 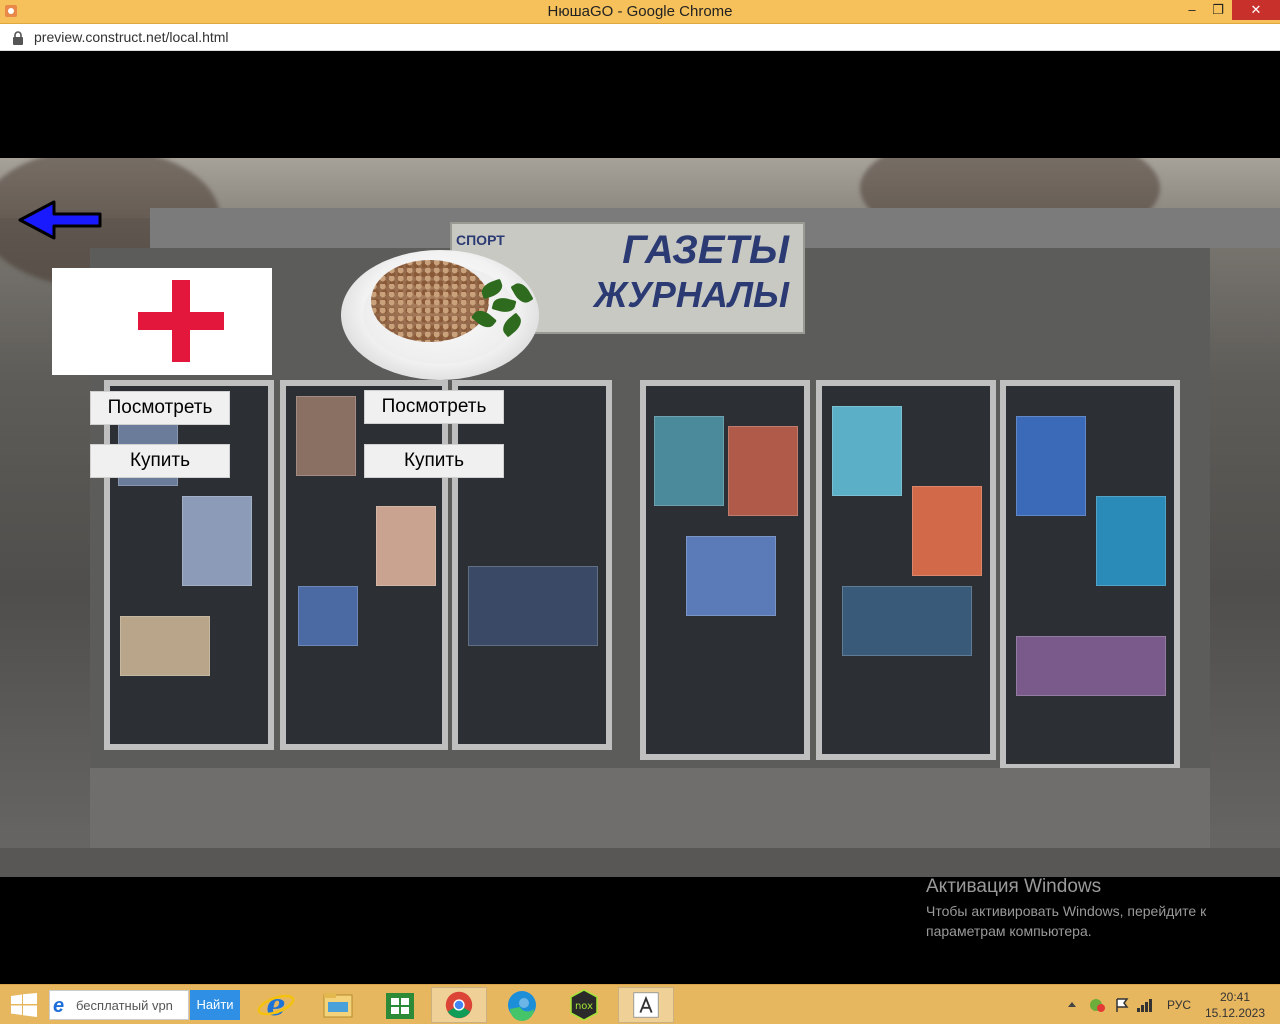 I want to click on store-icon, so click(x=400, y=1005).